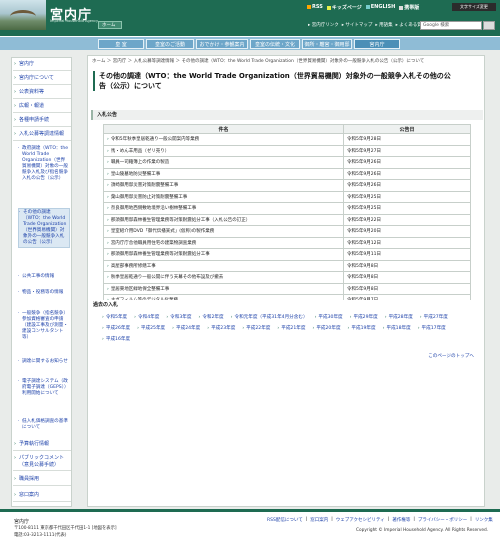 This screenshot has width=500, height=545. I want to click on footer-link-links: リンク集, so click(484, 520).